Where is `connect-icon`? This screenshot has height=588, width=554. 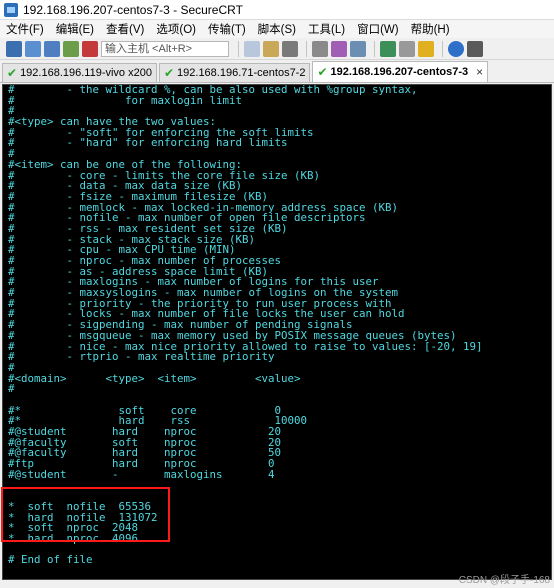
connect-icon is located at coordinates (14, 48).